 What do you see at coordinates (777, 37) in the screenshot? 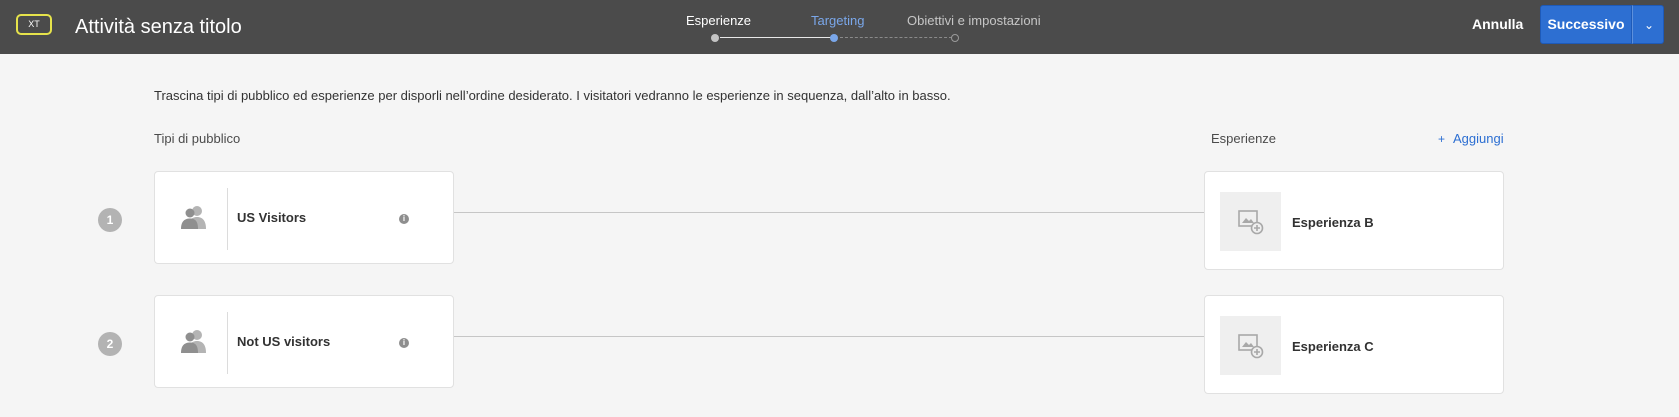
I see `progress-track-completed` at bounding box center [777, 37].